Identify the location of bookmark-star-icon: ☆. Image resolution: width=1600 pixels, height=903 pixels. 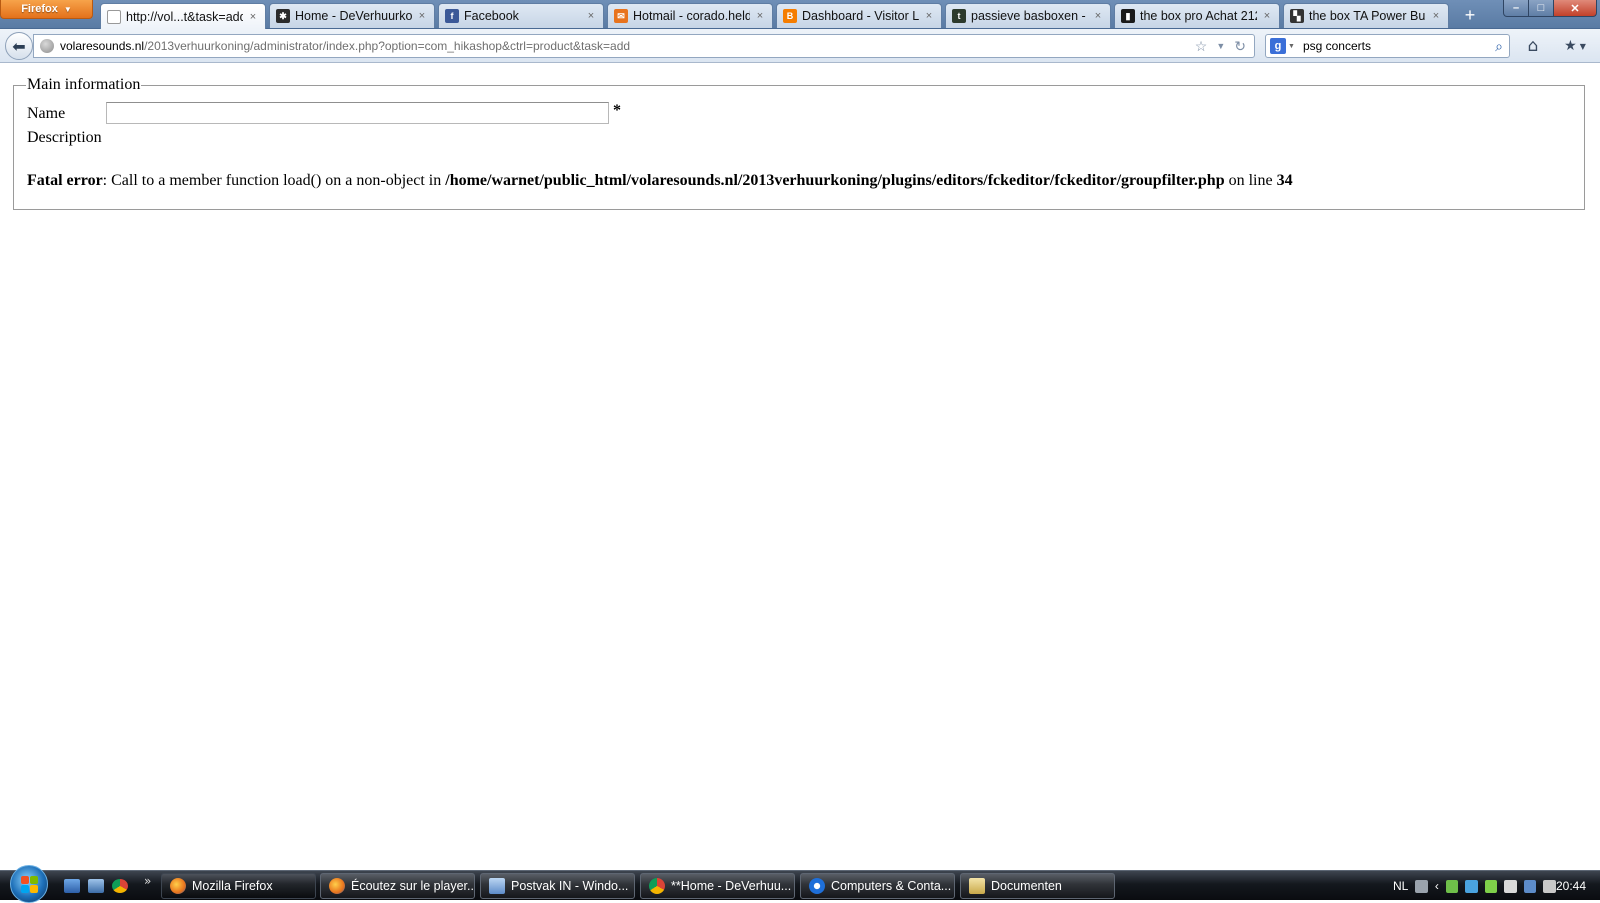
(1201, 46).